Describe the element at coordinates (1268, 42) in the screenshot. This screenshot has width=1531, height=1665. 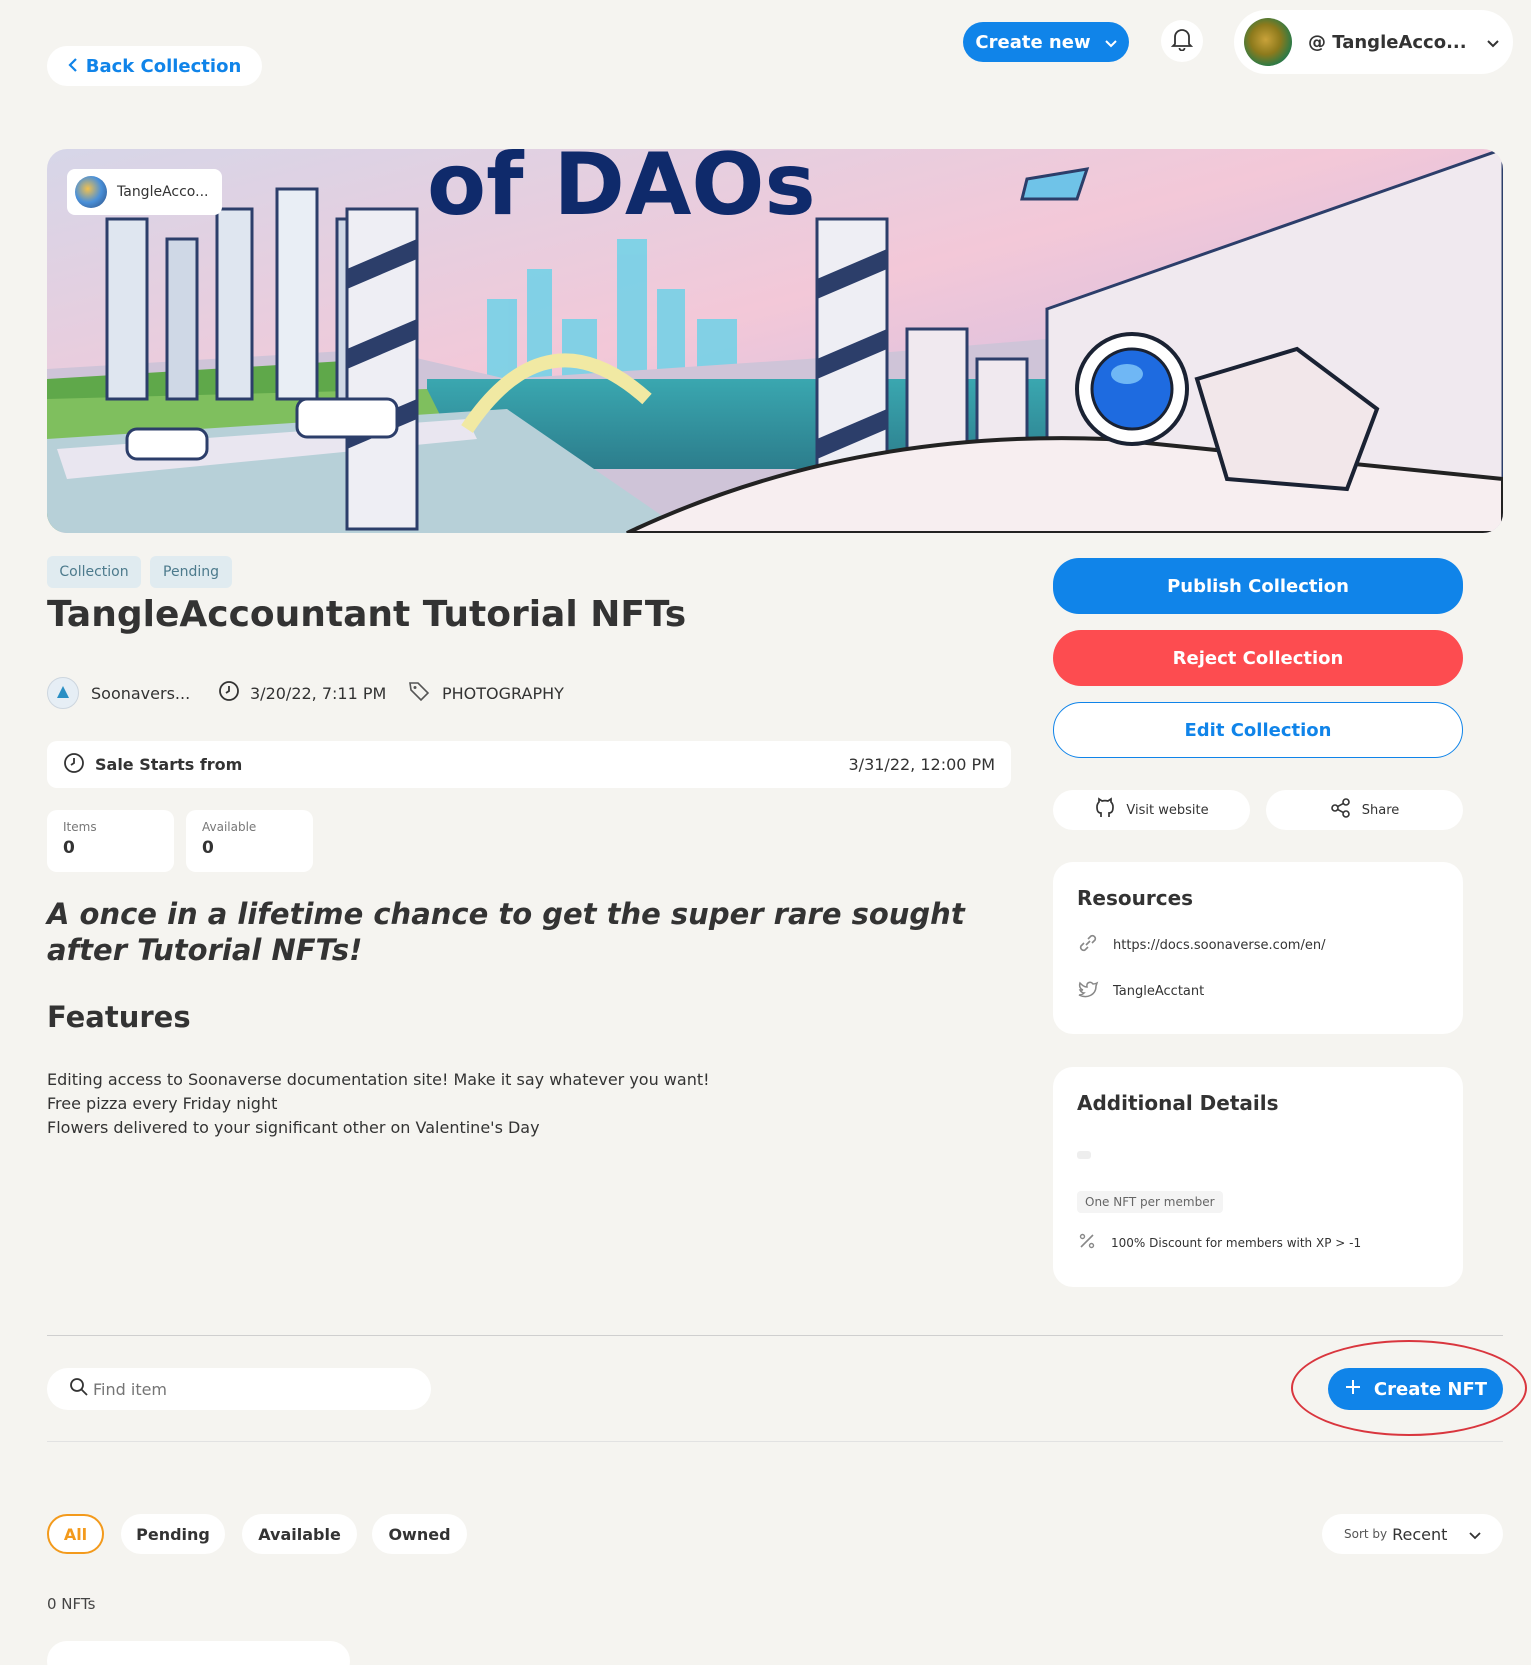
I see `avatar` at that location.